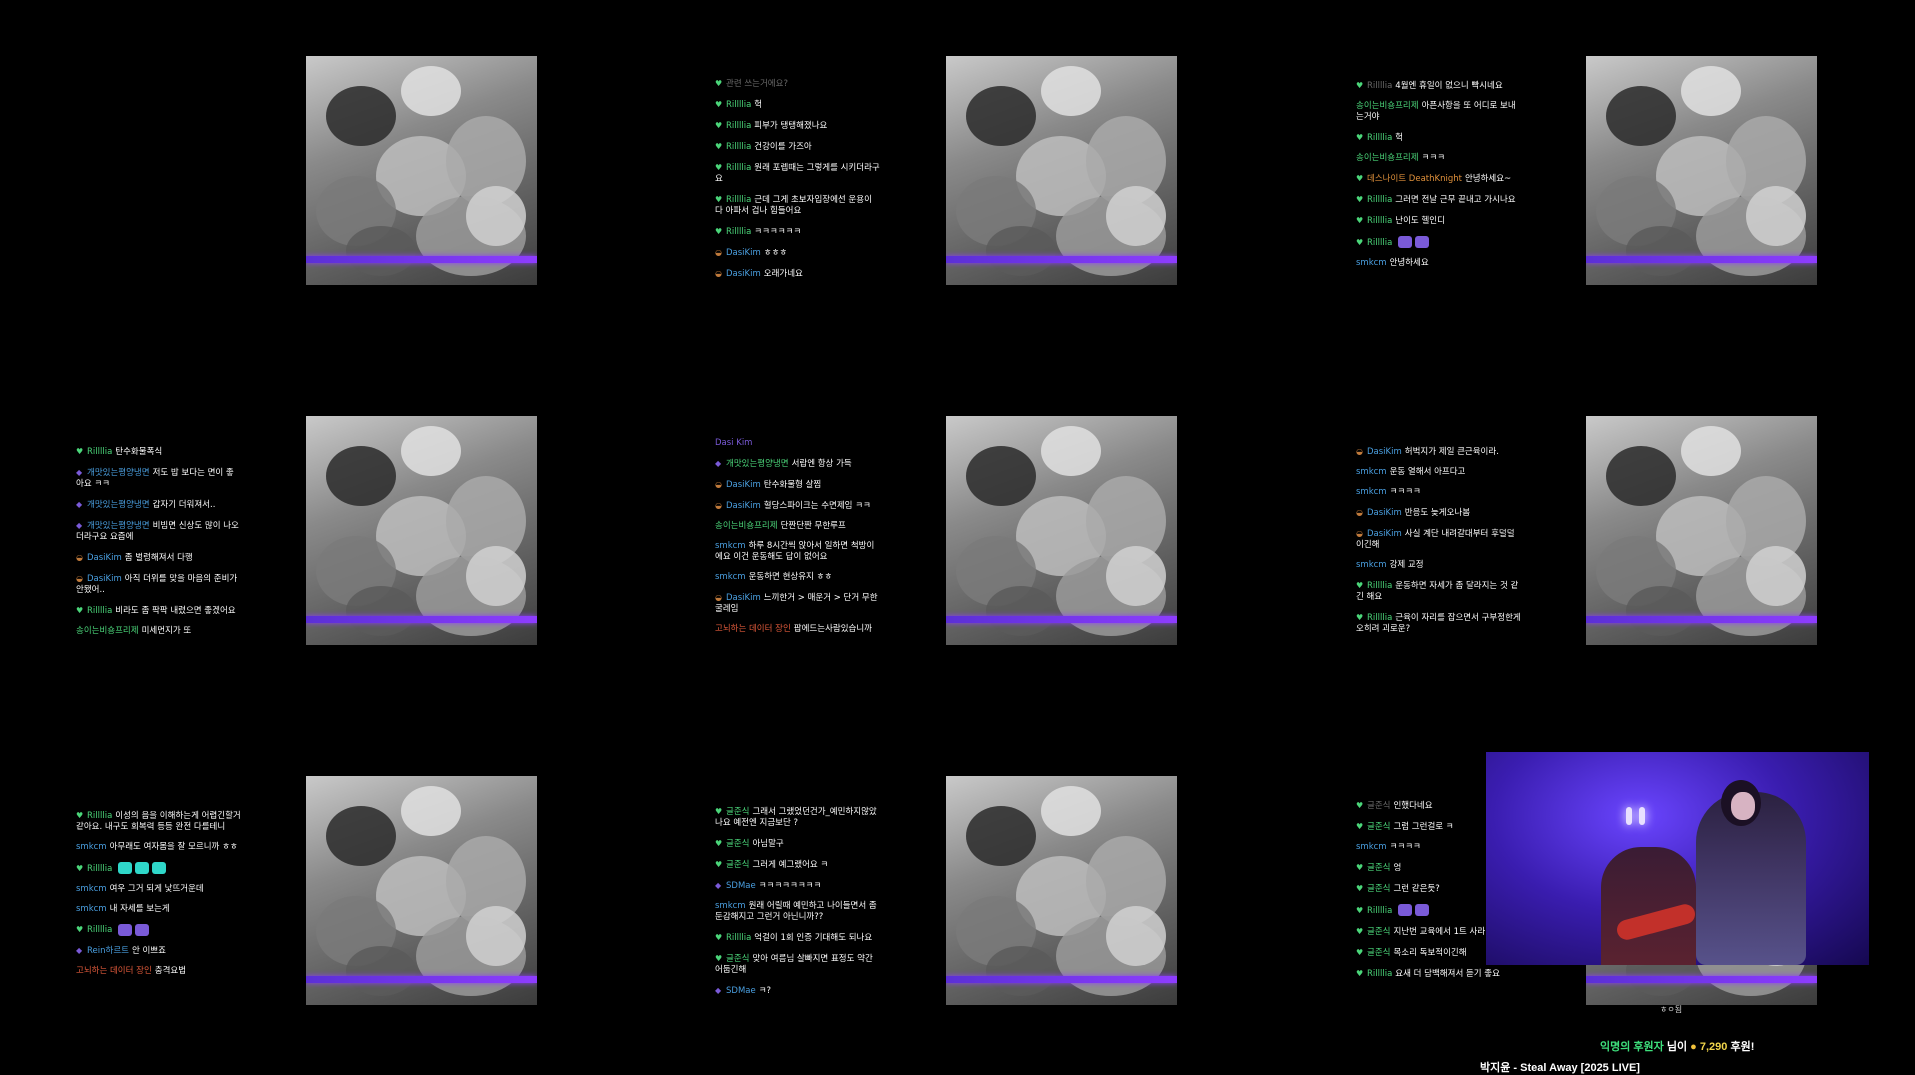 The height and width of the screenshot is (1075, 1915). What do you see at coordinates (733, 443) in the screenshot?
I see `chat-username: Dasi Kim` at bounding box center [733, 443].